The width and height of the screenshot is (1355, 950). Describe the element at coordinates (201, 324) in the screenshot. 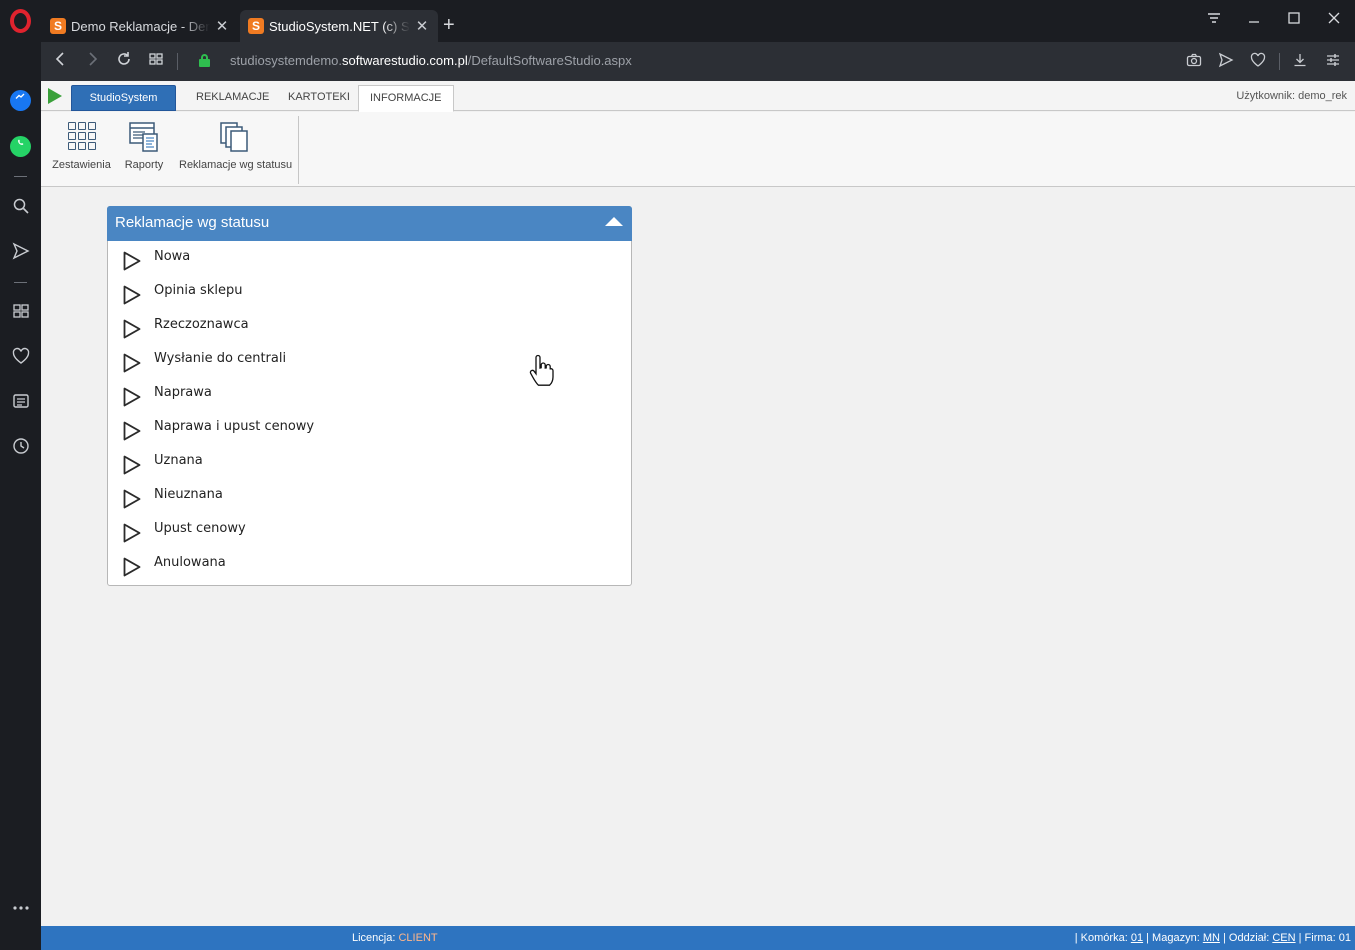

I see `status-label: Rzeczoznawca` at that location.